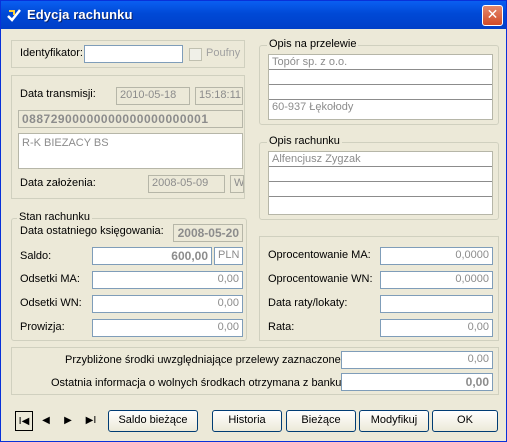 Image resolution: width=507 pixels, height=442 pixels. Describe the element at coordinates (46, 421) in the screenshot. I see `prev-record-button: ◀` at that location.